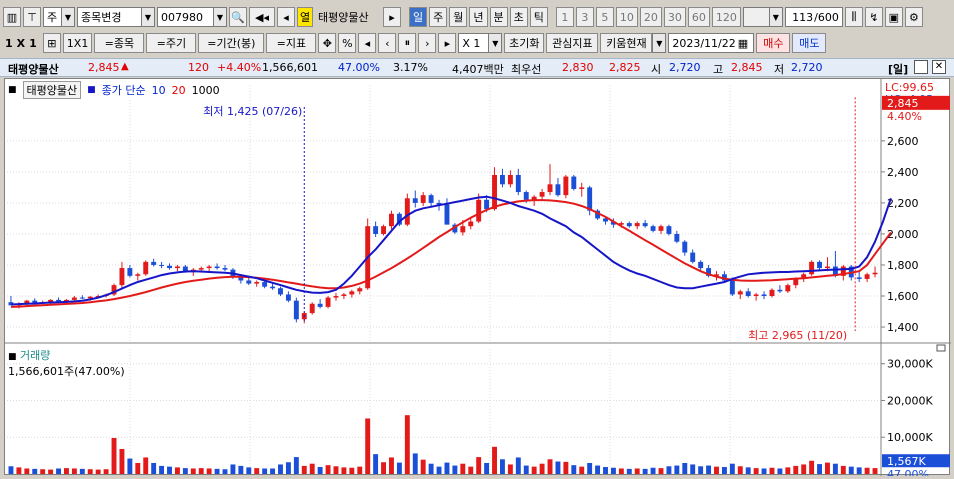  What do you see at coordinates (743, 43) in the screenshot?
I see `calendar-icon: ▦` at bounding box center [743, 43].